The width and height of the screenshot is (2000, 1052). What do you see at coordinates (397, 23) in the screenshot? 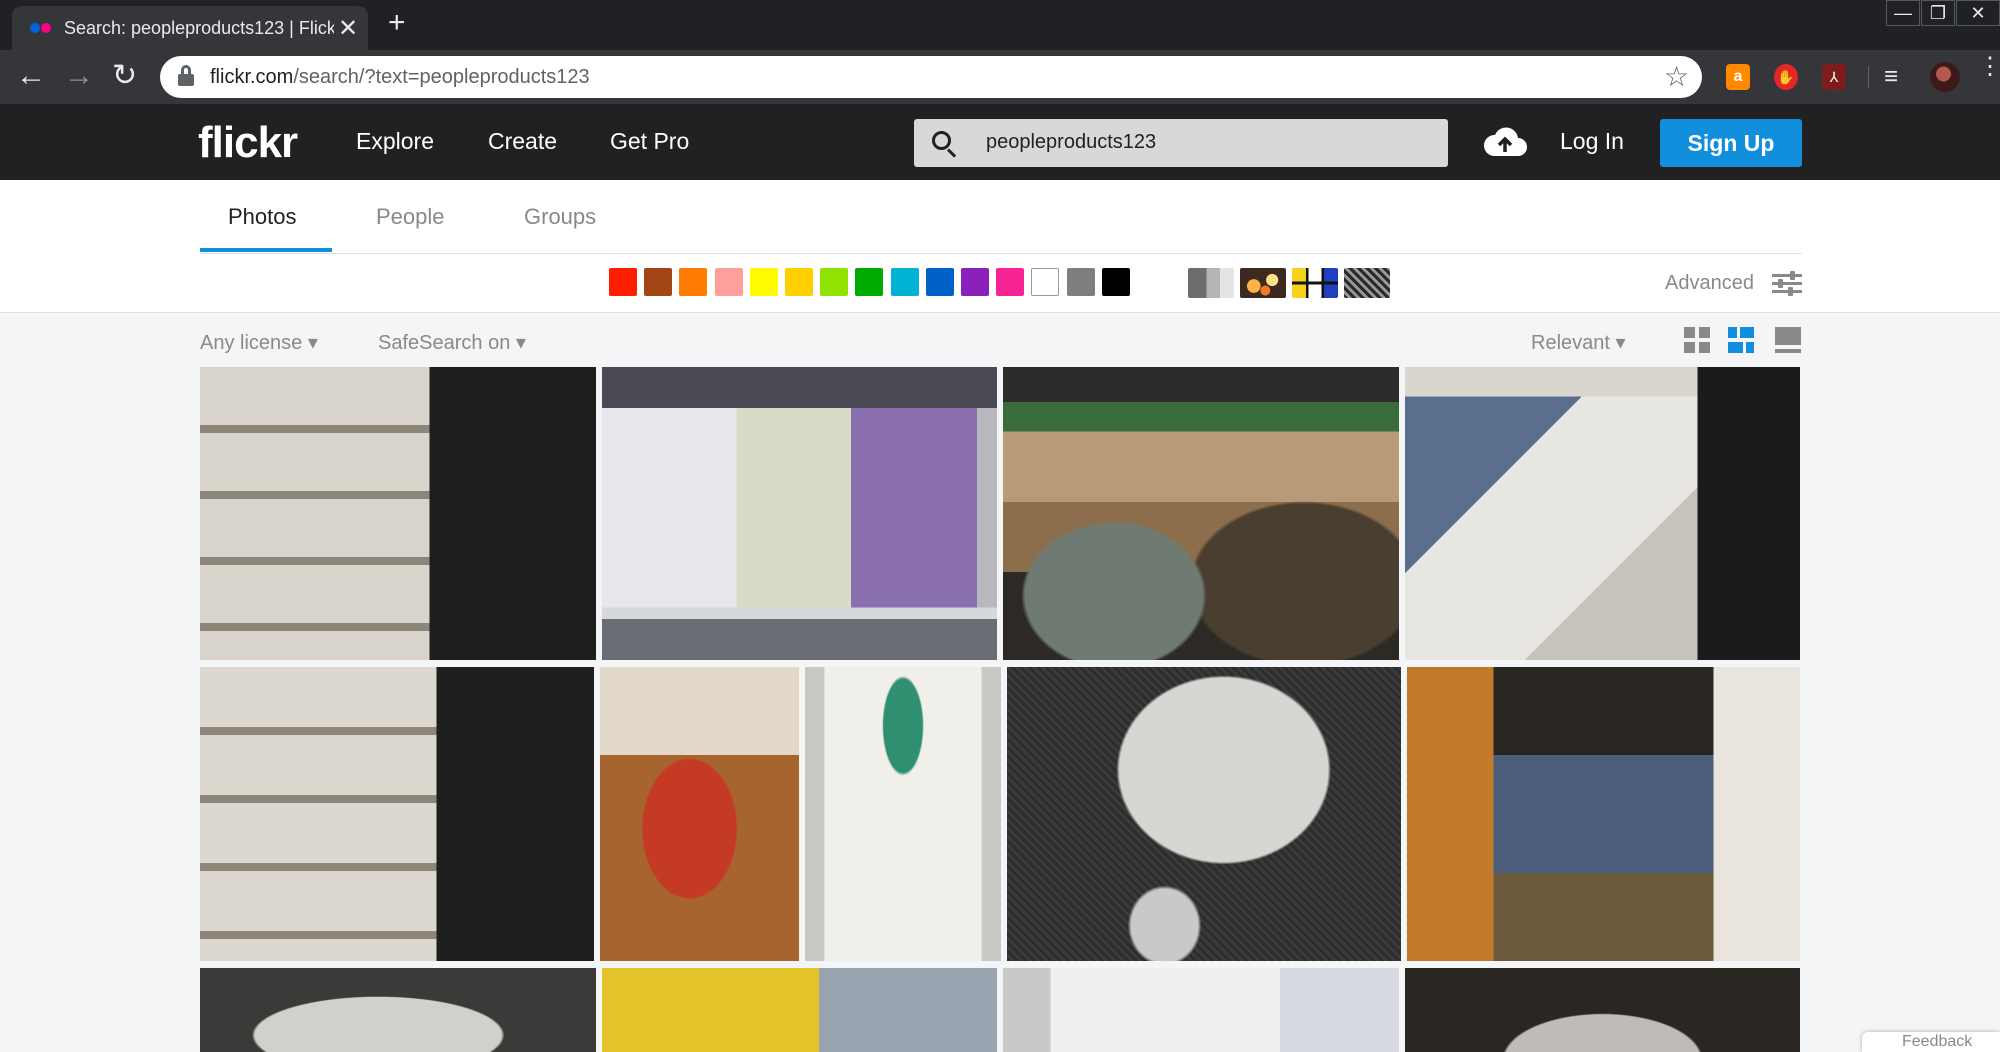
I see `new-tab-button: +` at bounding box center [397, 23].